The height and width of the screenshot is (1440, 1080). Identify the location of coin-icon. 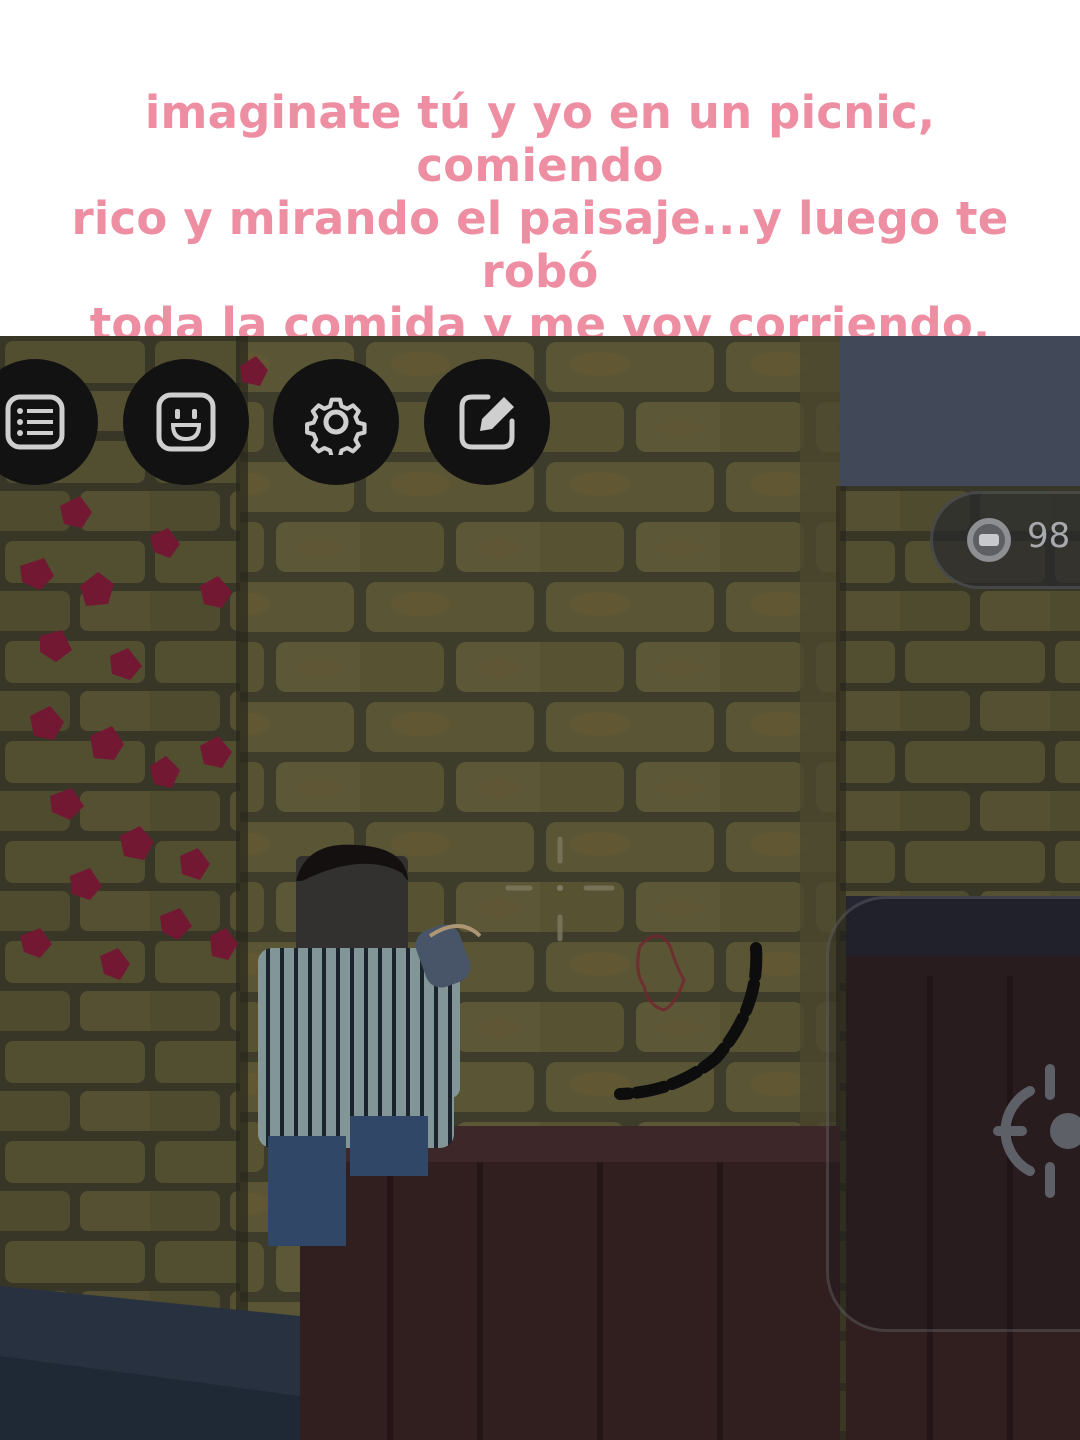
(989, 540).